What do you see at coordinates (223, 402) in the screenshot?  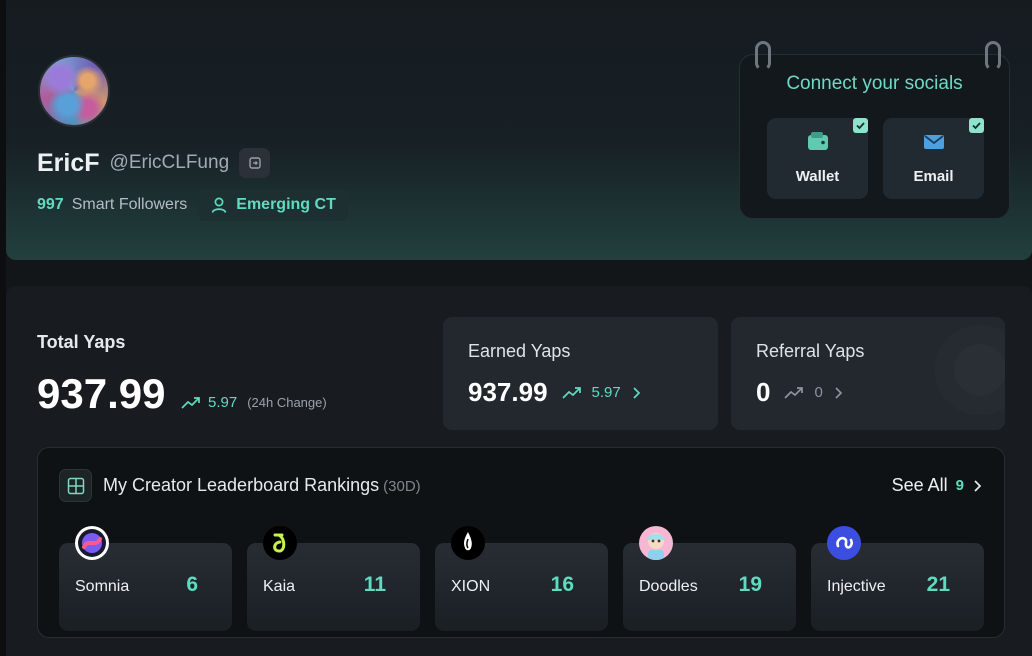 I see `total-change-value: 5.97` at bounding box center [223, 402].